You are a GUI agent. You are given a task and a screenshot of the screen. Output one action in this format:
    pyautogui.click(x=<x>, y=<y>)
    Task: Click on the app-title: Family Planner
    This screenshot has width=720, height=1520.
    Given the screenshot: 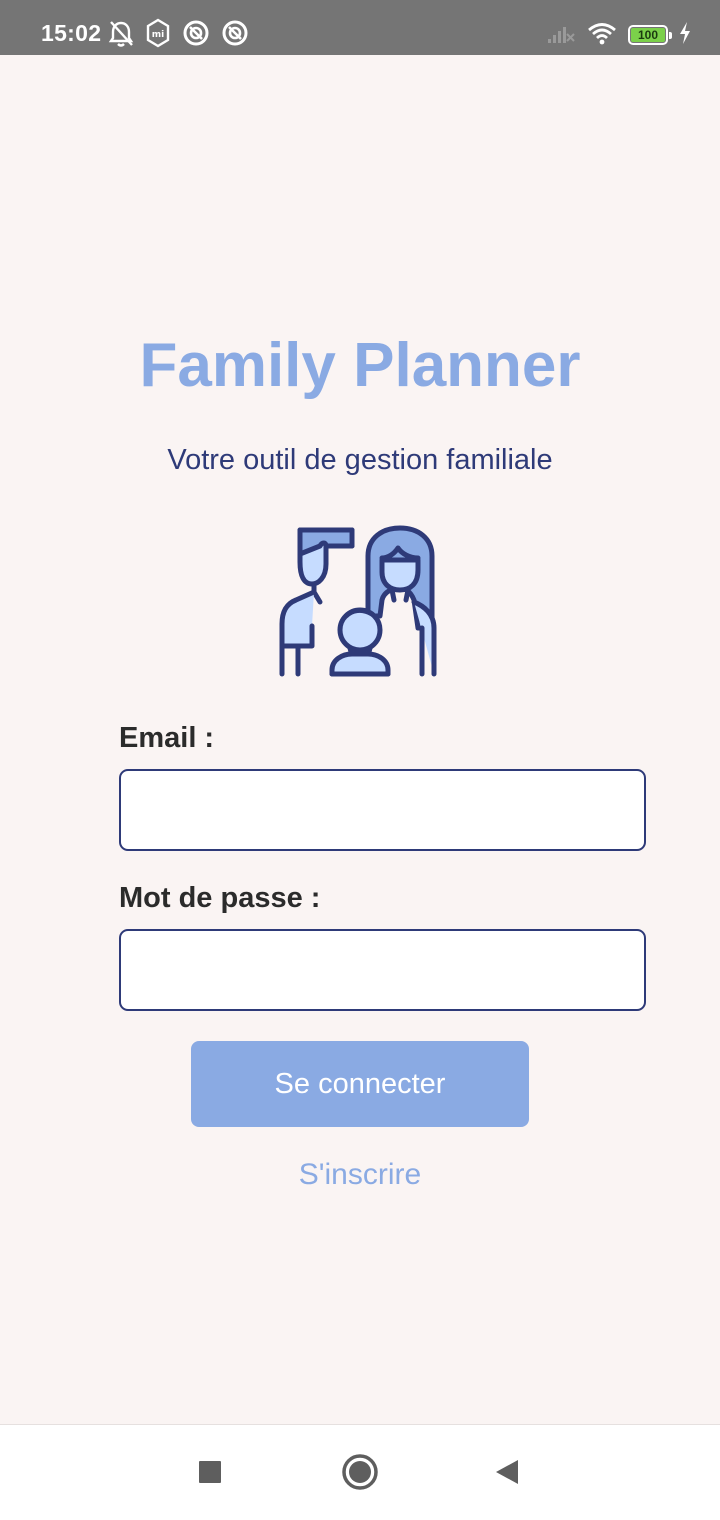 What is the action you would take?
    pyautogui.click(x=360, y=365)
    